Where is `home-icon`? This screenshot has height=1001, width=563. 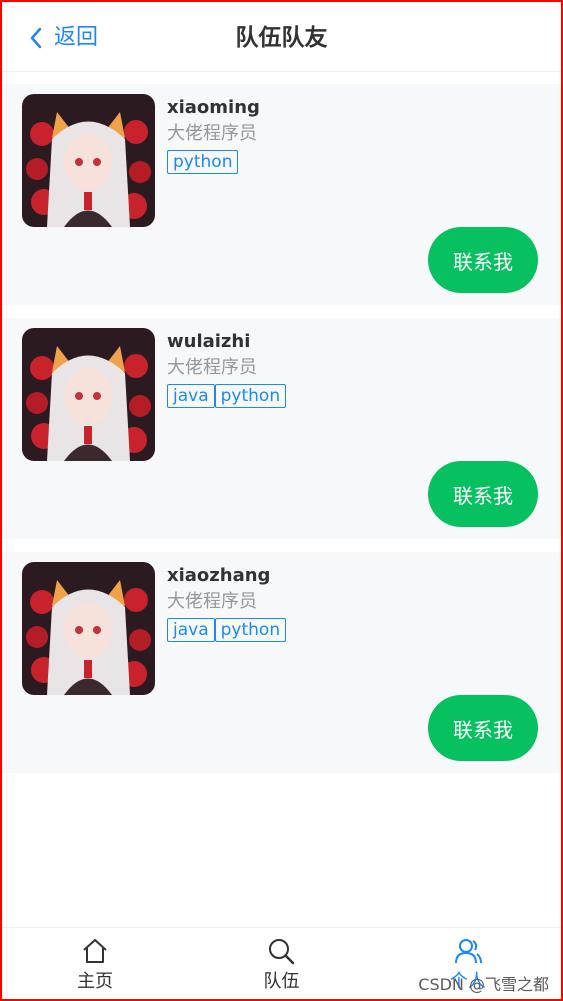
home-icon is located at coordinates (95, 951).